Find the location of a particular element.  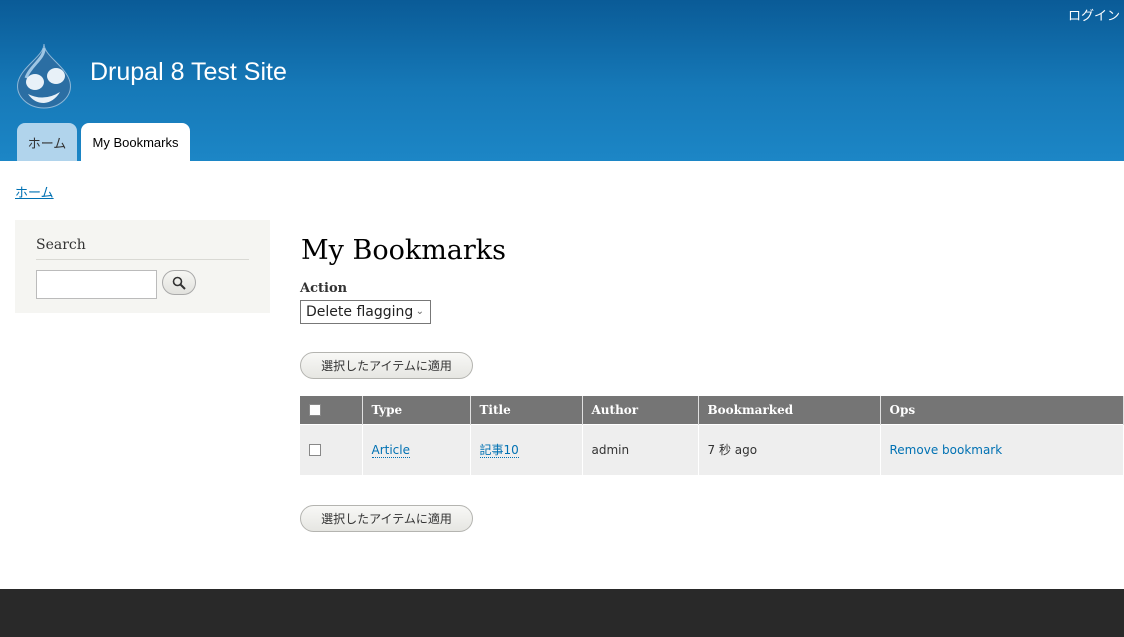

search-icon is located at coordinates (179, 283).